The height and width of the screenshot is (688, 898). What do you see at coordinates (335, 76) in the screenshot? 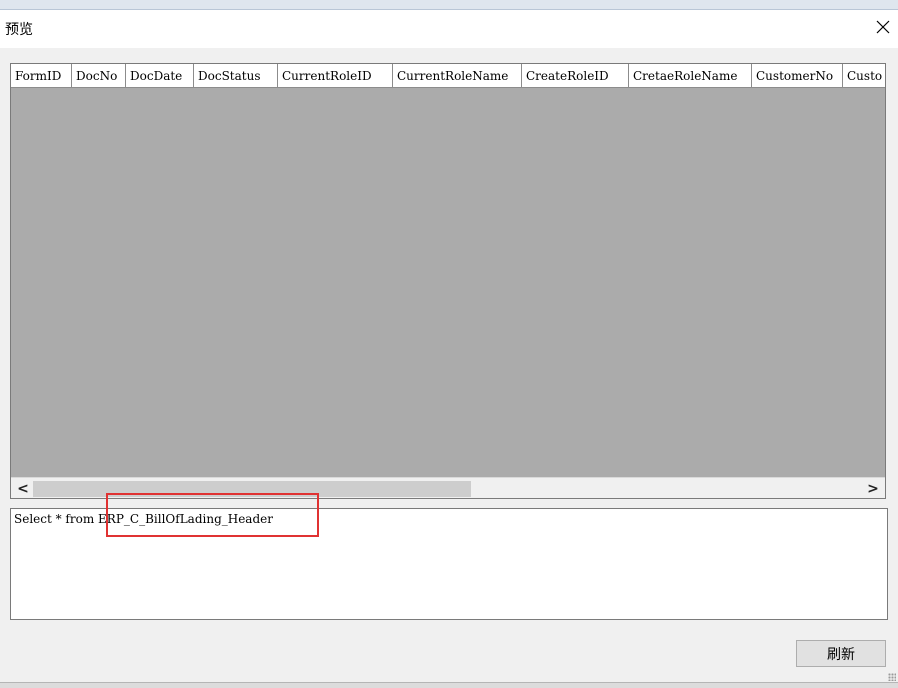
I see `column-header-currentroleid: CurrentRoleID` at bounding box center [335, 76].